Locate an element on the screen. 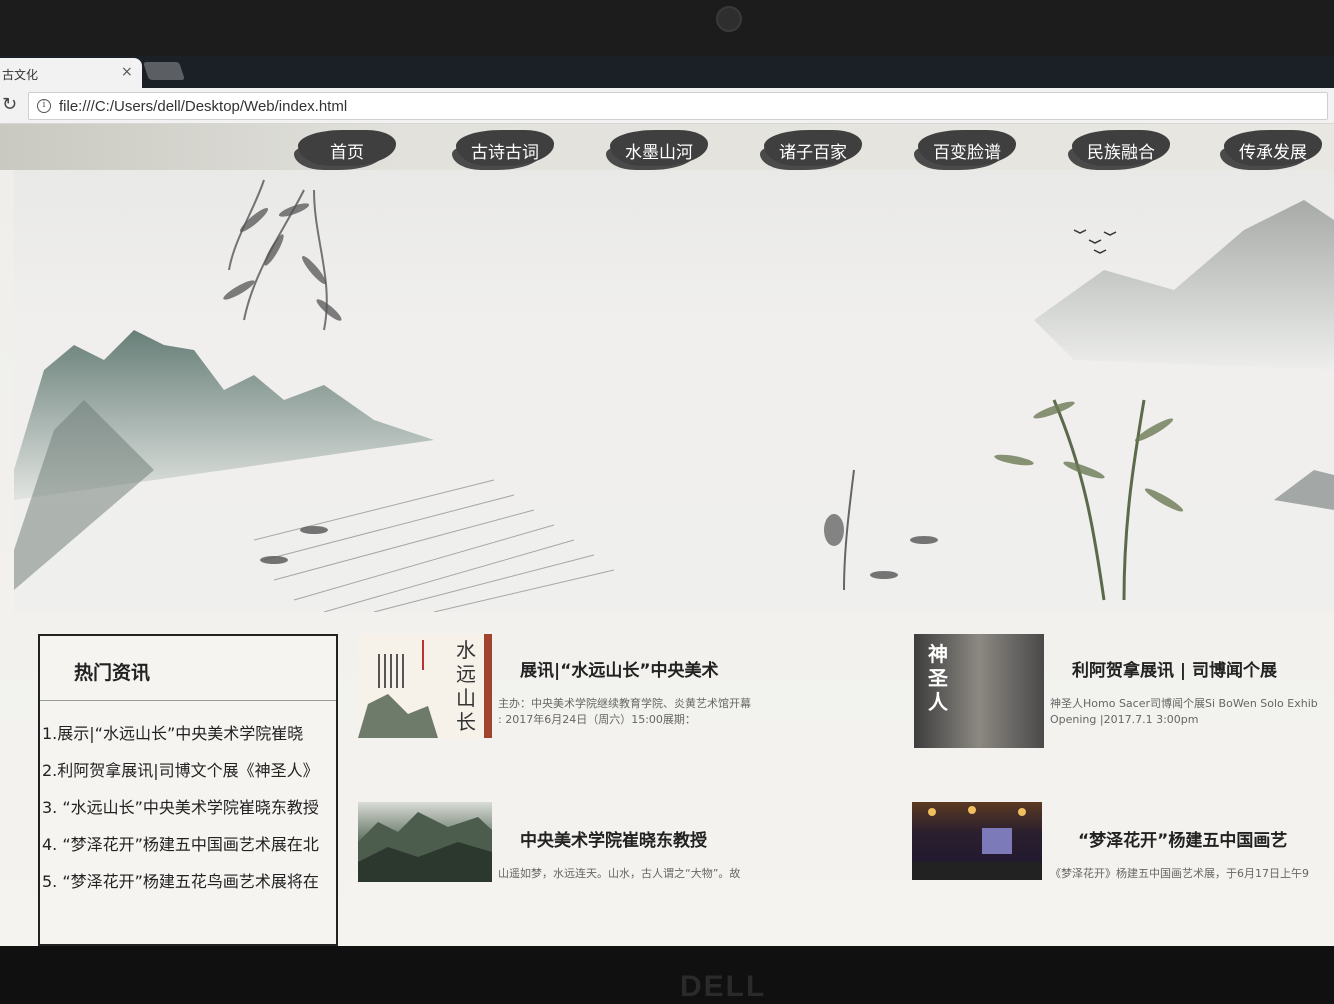 The image size is (1334, 1004). news-desc: 神圣人Homo Sacer司博闻个展Si BoWen Solo Exhib is located at coordinates (1184, 703).